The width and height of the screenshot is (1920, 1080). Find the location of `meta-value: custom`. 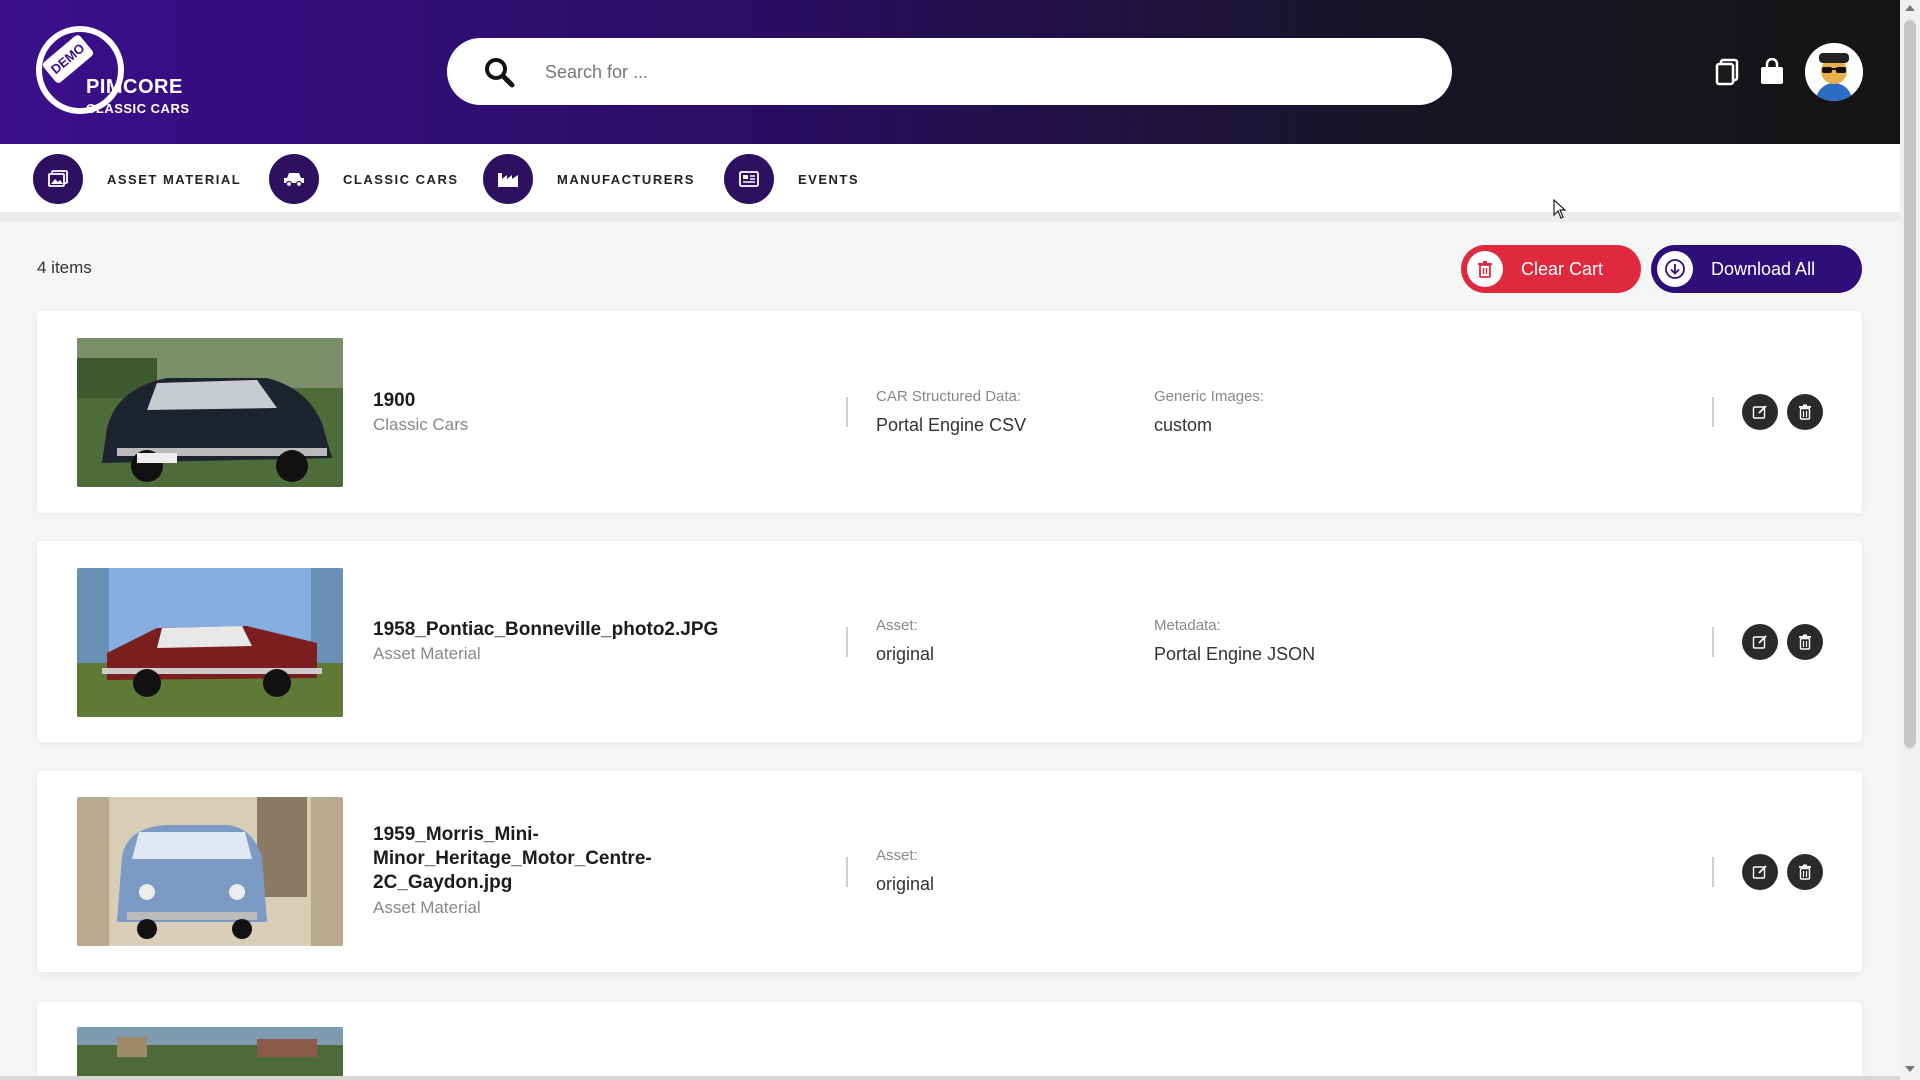

meta-value: custom is located at coordinates (1183, 425).